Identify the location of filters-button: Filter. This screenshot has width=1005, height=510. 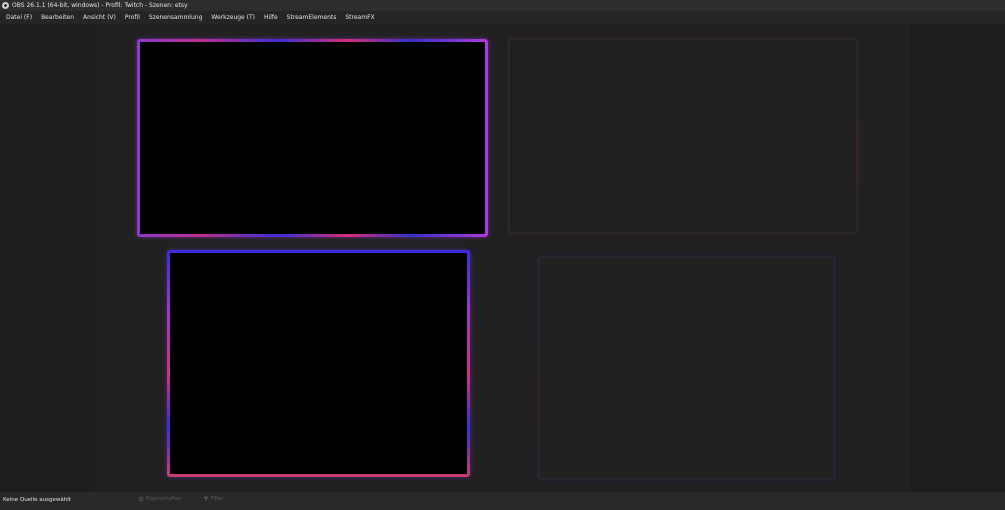
(213, 499).